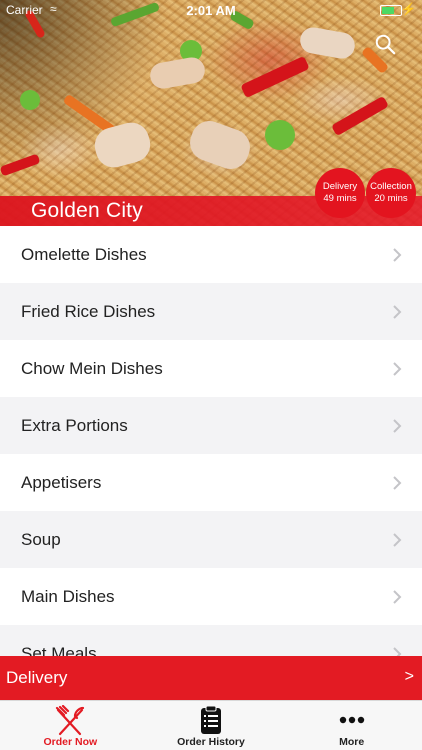 The width and height of the screenshot is (422, 750). What do you see at coordinates (68, 596) in the screenshot?
I see `menu-category-label: Main Dishes` at bounding box center [68, 596].